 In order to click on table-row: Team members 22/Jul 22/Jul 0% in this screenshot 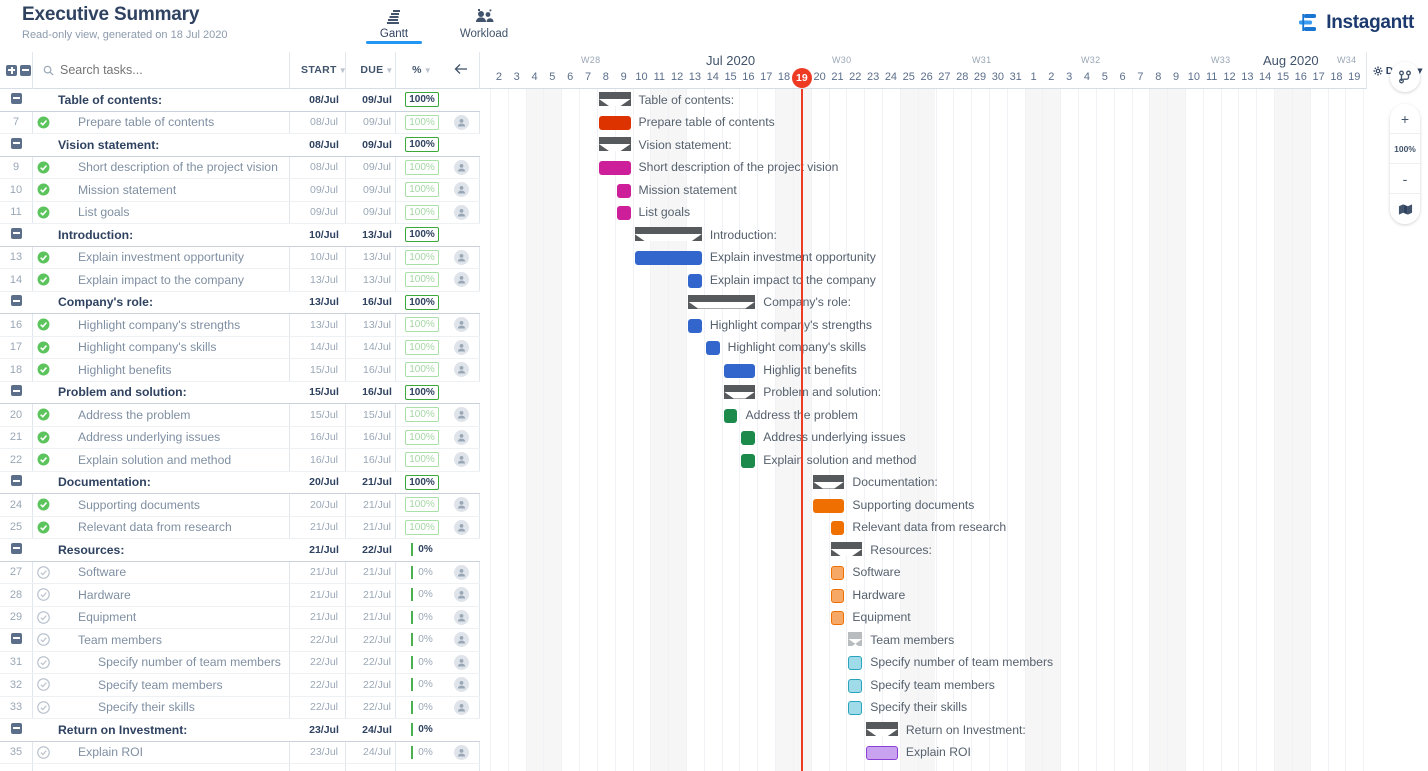, I will do `click(240, 640)`.